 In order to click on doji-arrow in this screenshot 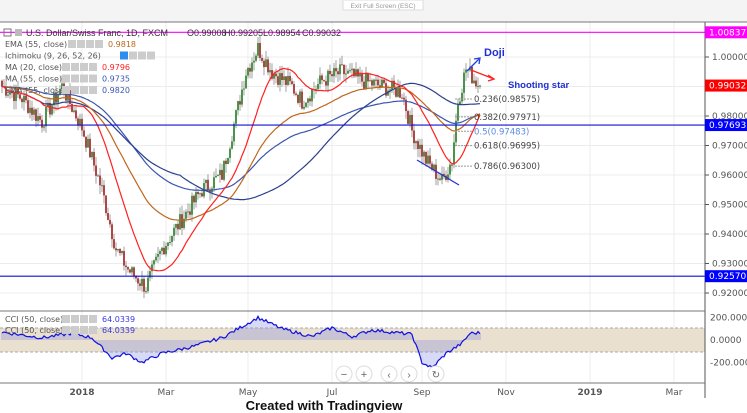, I will do `click(473, 65)`.